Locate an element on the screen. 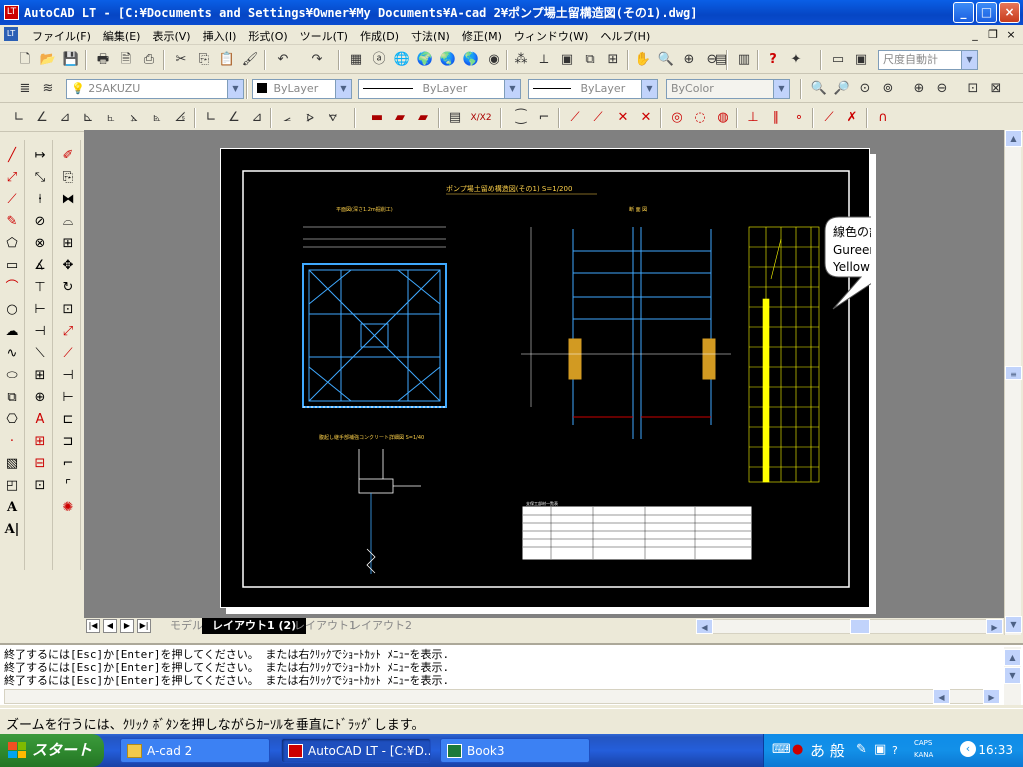  ime-pad-icon: ▣ is located at coordinates (880, 749).